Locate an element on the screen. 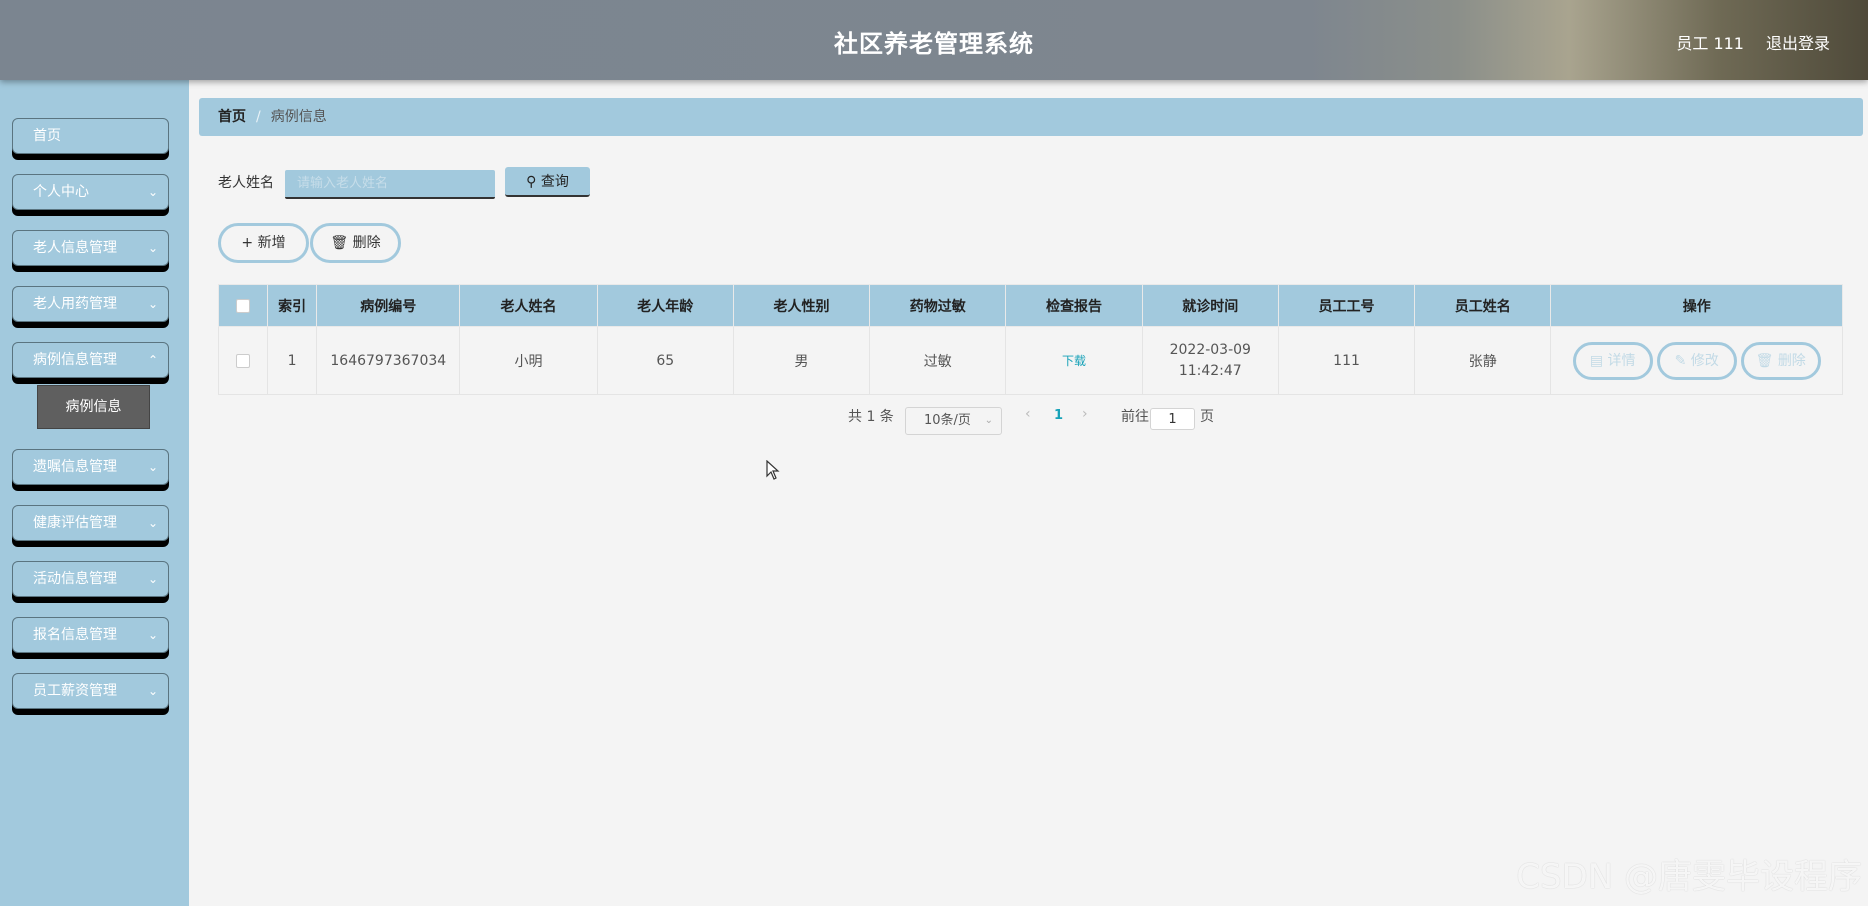 The height and width of the screenshot is (906, 1868). sidebar-item-salary: 员工薪资管理 ⌄ is located at coordinates (90, 691).